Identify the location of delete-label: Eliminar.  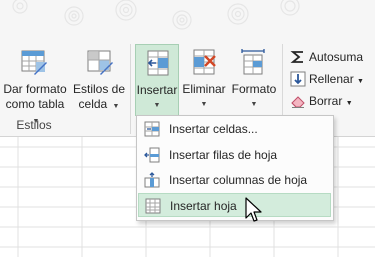
(204, 89).